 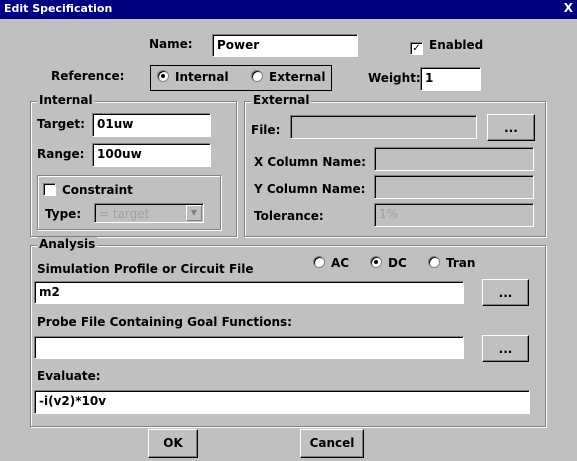 What do you see at coordinates (310, 189) in the screenshot?
I see `y-column-label: Y Column Name:` at bounding box center [310, 189].